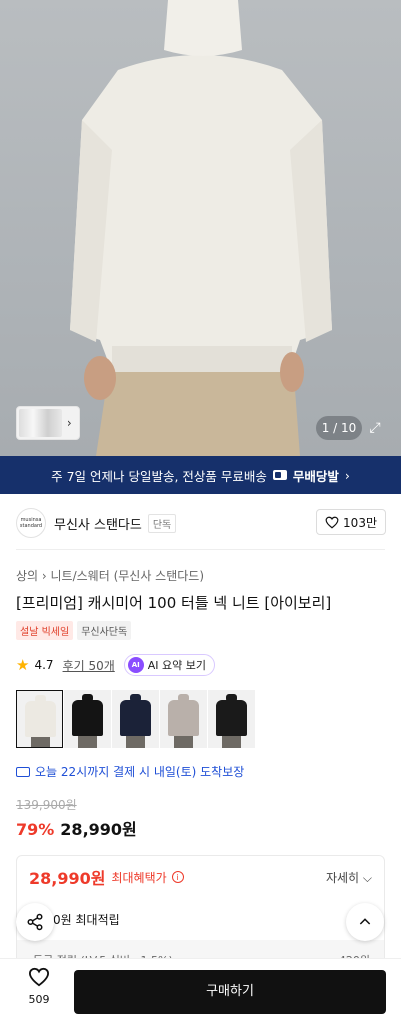  Describe the element at coordinates (23, 664) in the screenshot. I see `star-icon: ★` at that location.